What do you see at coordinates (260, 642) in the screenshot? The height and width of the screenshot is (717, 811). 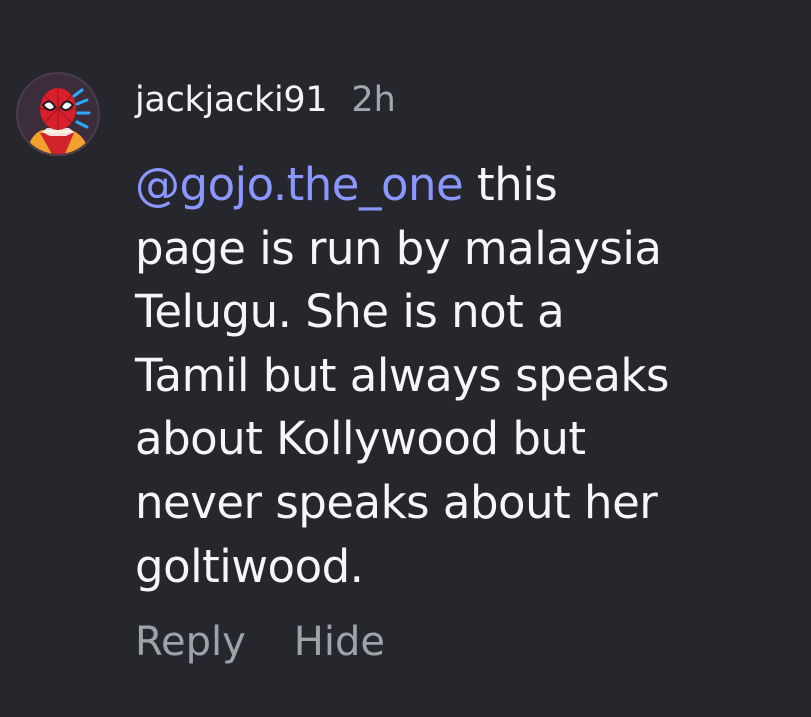 I see `comment-actions: Reply Hide` at bounding box center [260, 642].